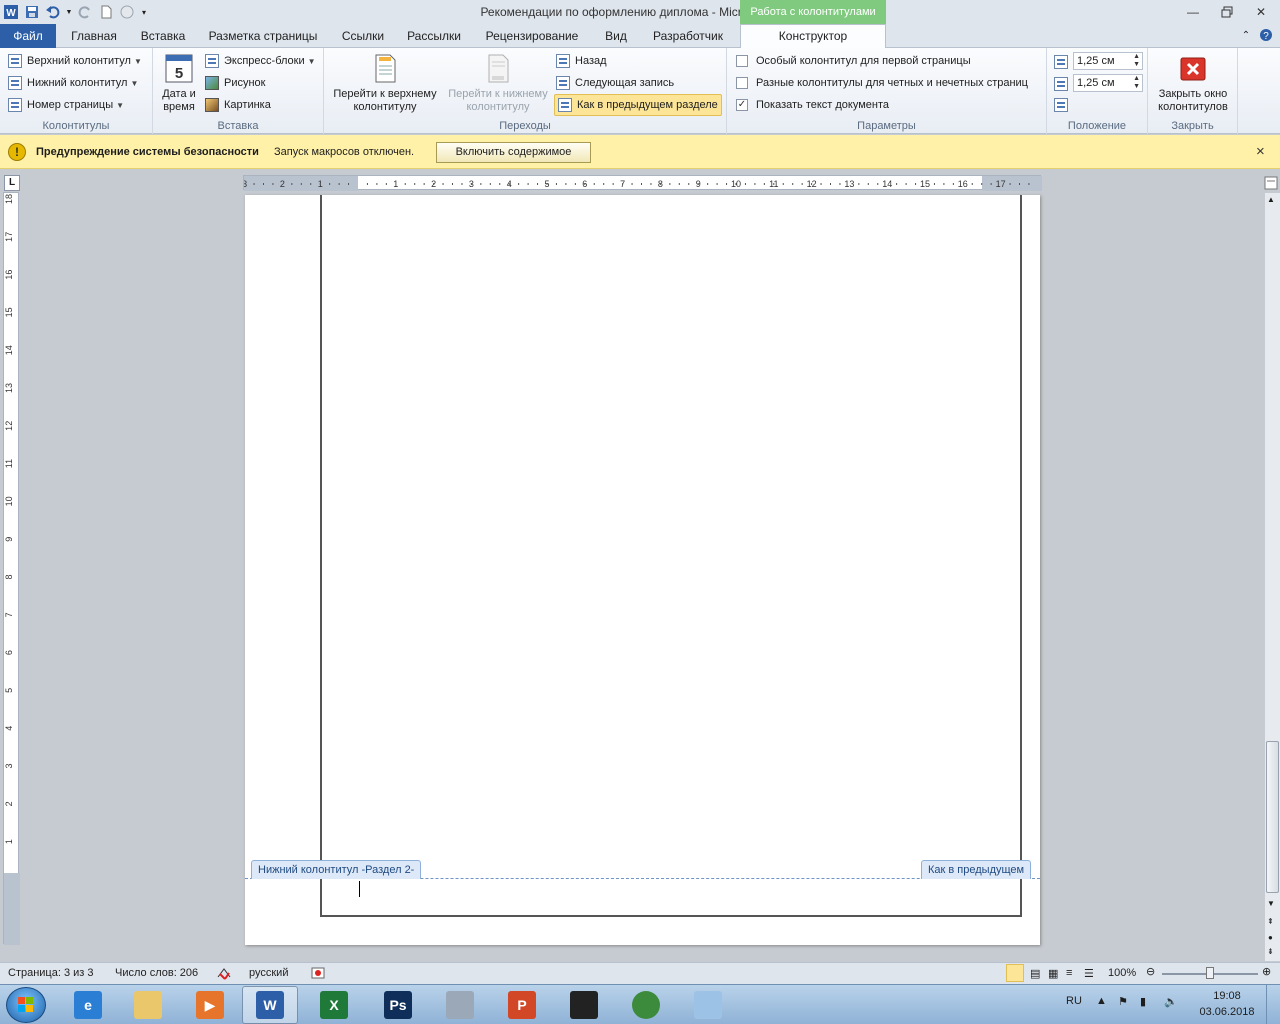  What do you see at coordinates (1035, 973) in the screenshot?
I see `full-screen-reading-icon: ▤` at bounding box center [1035, 973].